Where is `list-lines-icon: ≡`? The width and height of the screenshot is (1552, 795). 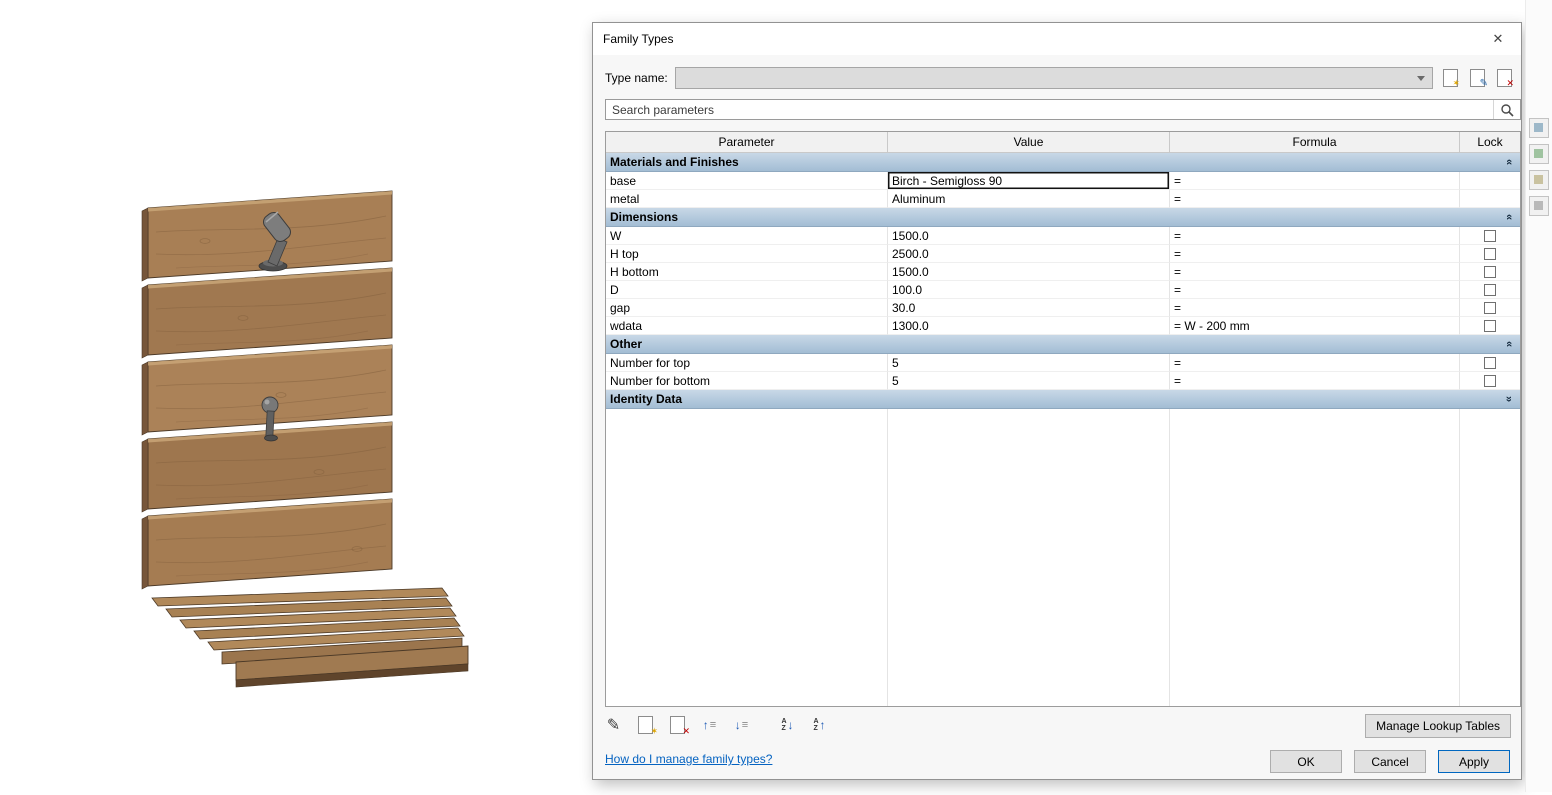
list-lines-icon: ≡ is located at coordinates (713, 725).